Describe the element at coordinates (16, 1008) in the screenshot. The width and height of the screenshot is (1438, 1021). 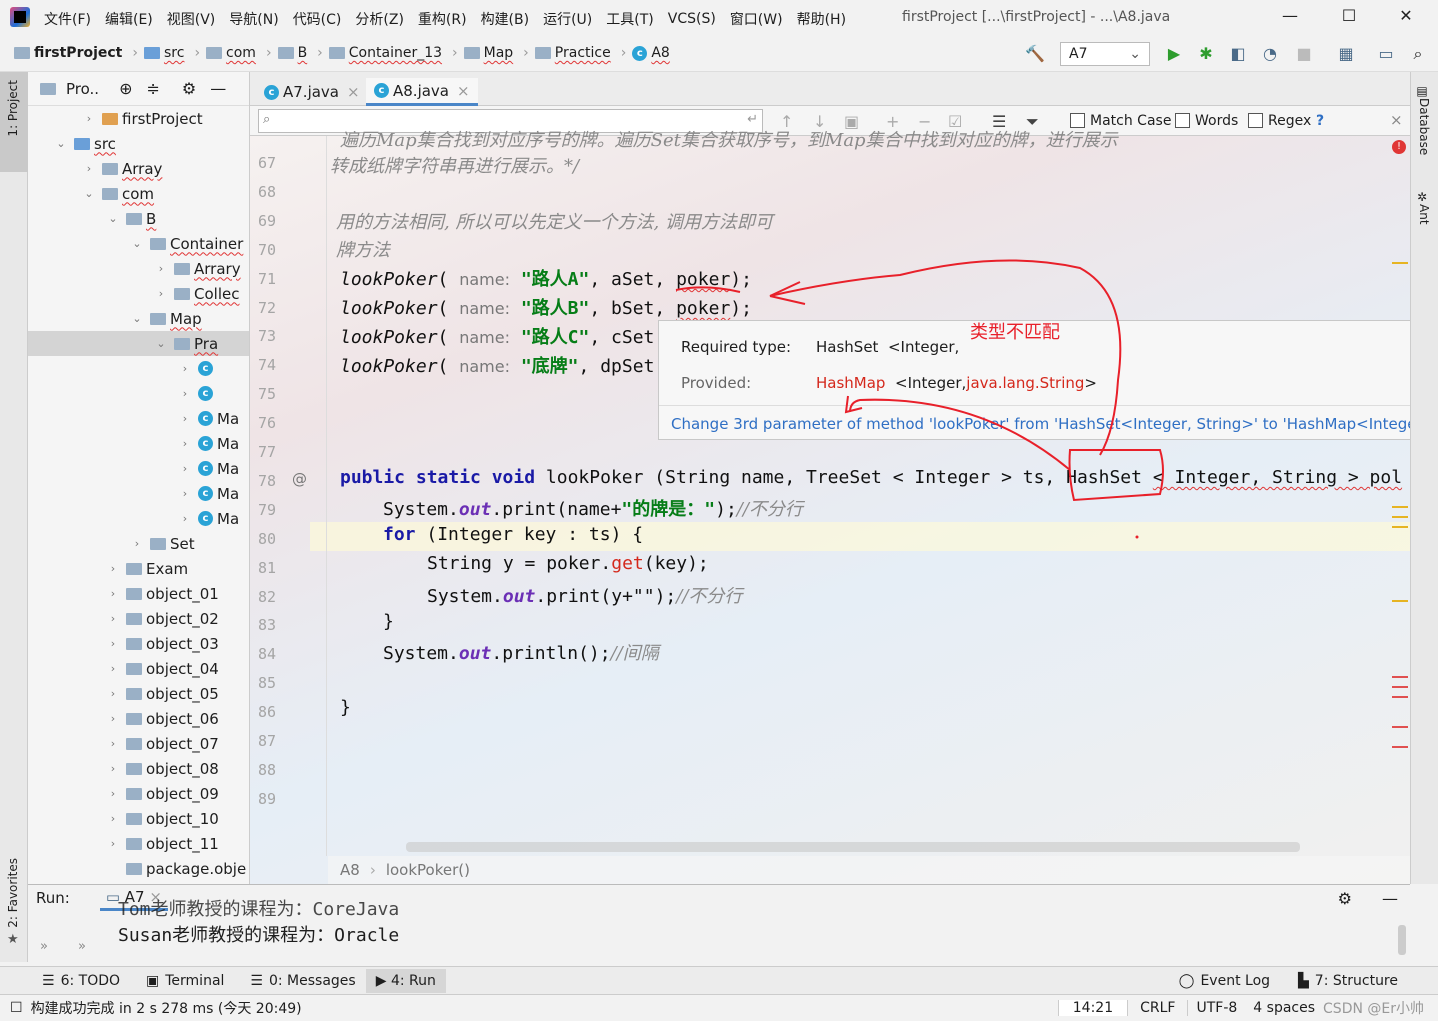
I see `status-toggle-icon: ☐` at that location.